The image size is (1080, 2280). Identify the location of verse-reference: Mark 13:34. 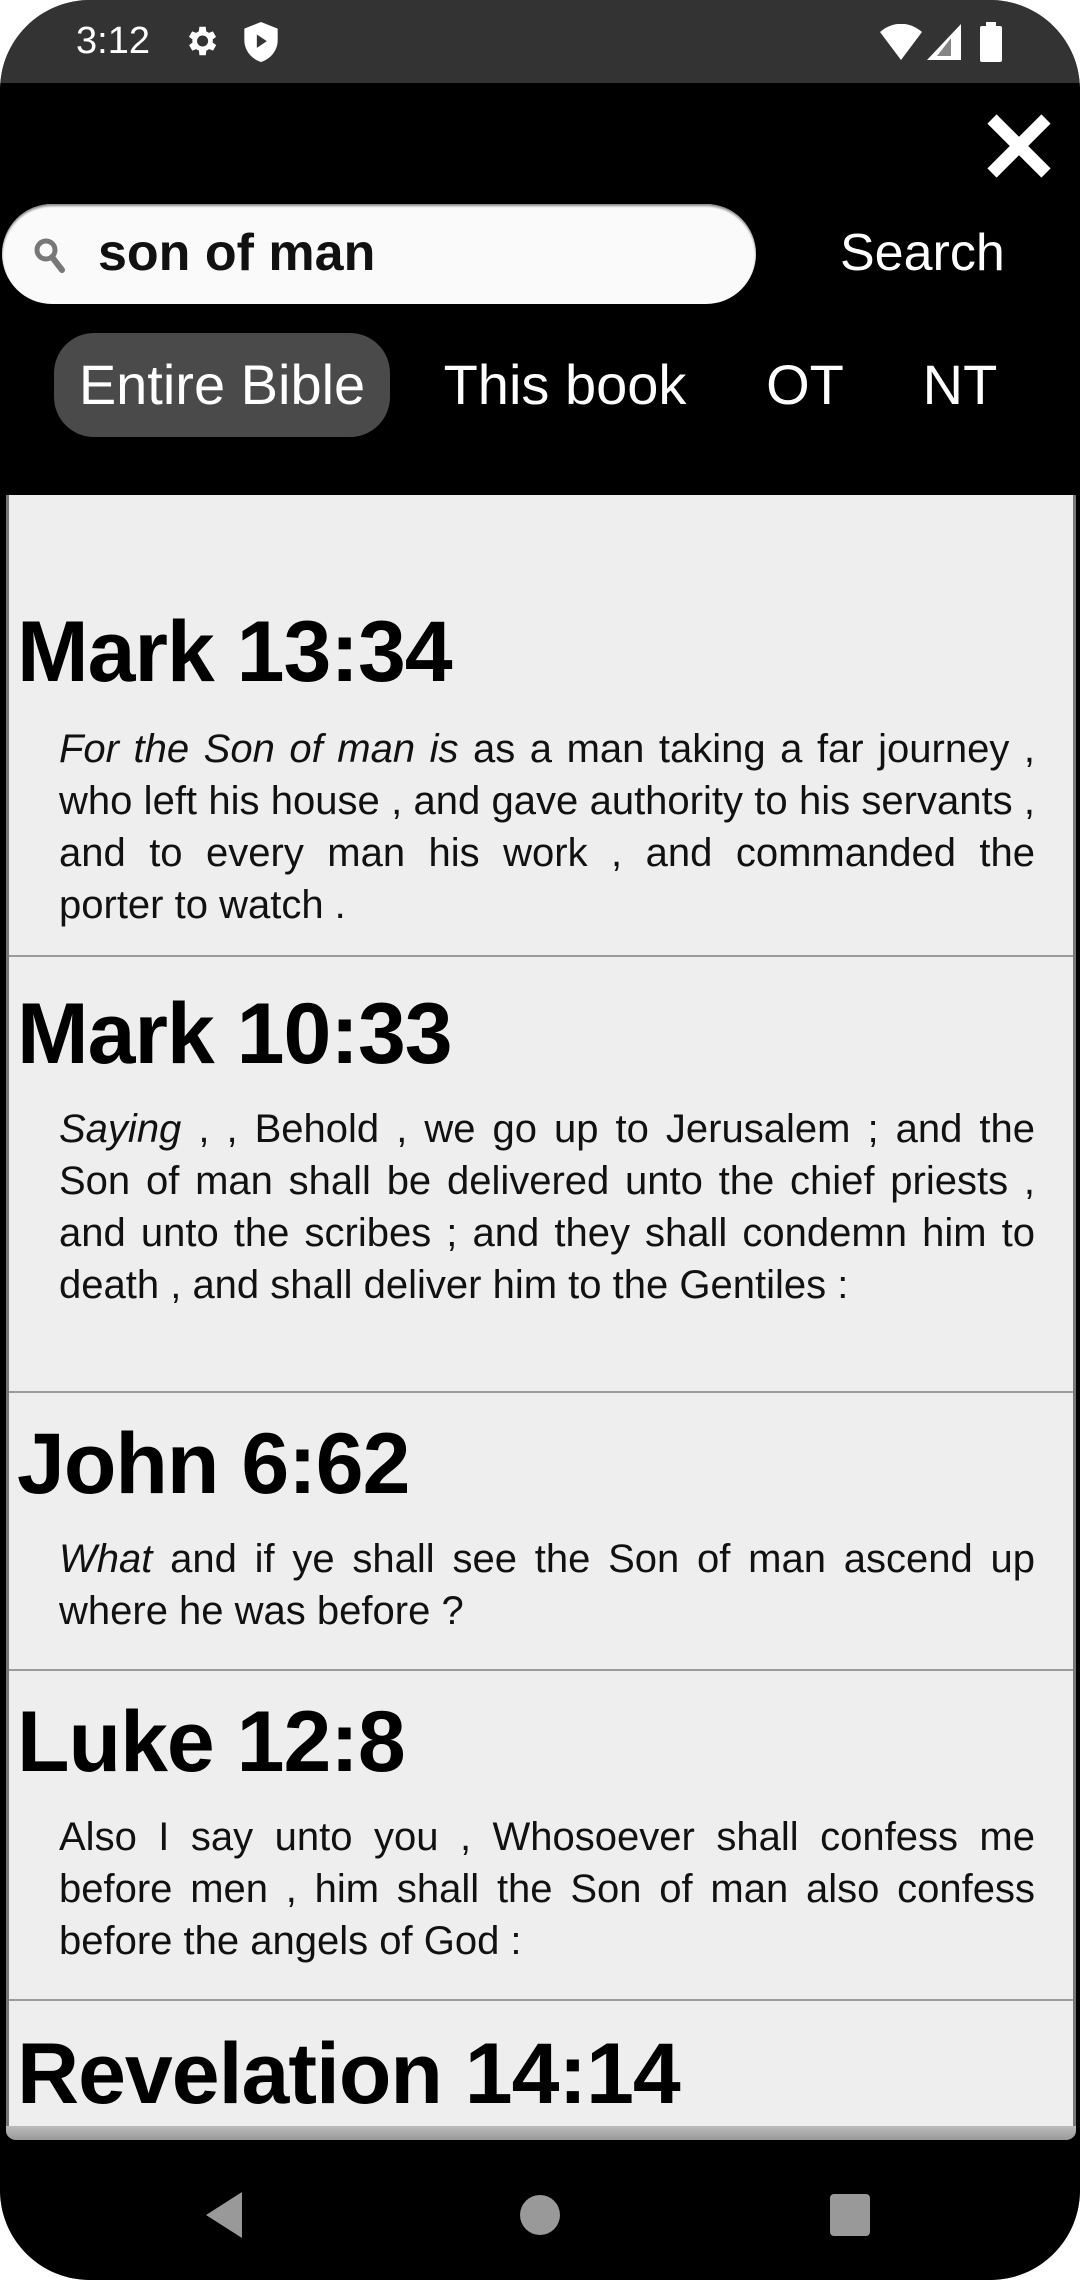
(235, 652).